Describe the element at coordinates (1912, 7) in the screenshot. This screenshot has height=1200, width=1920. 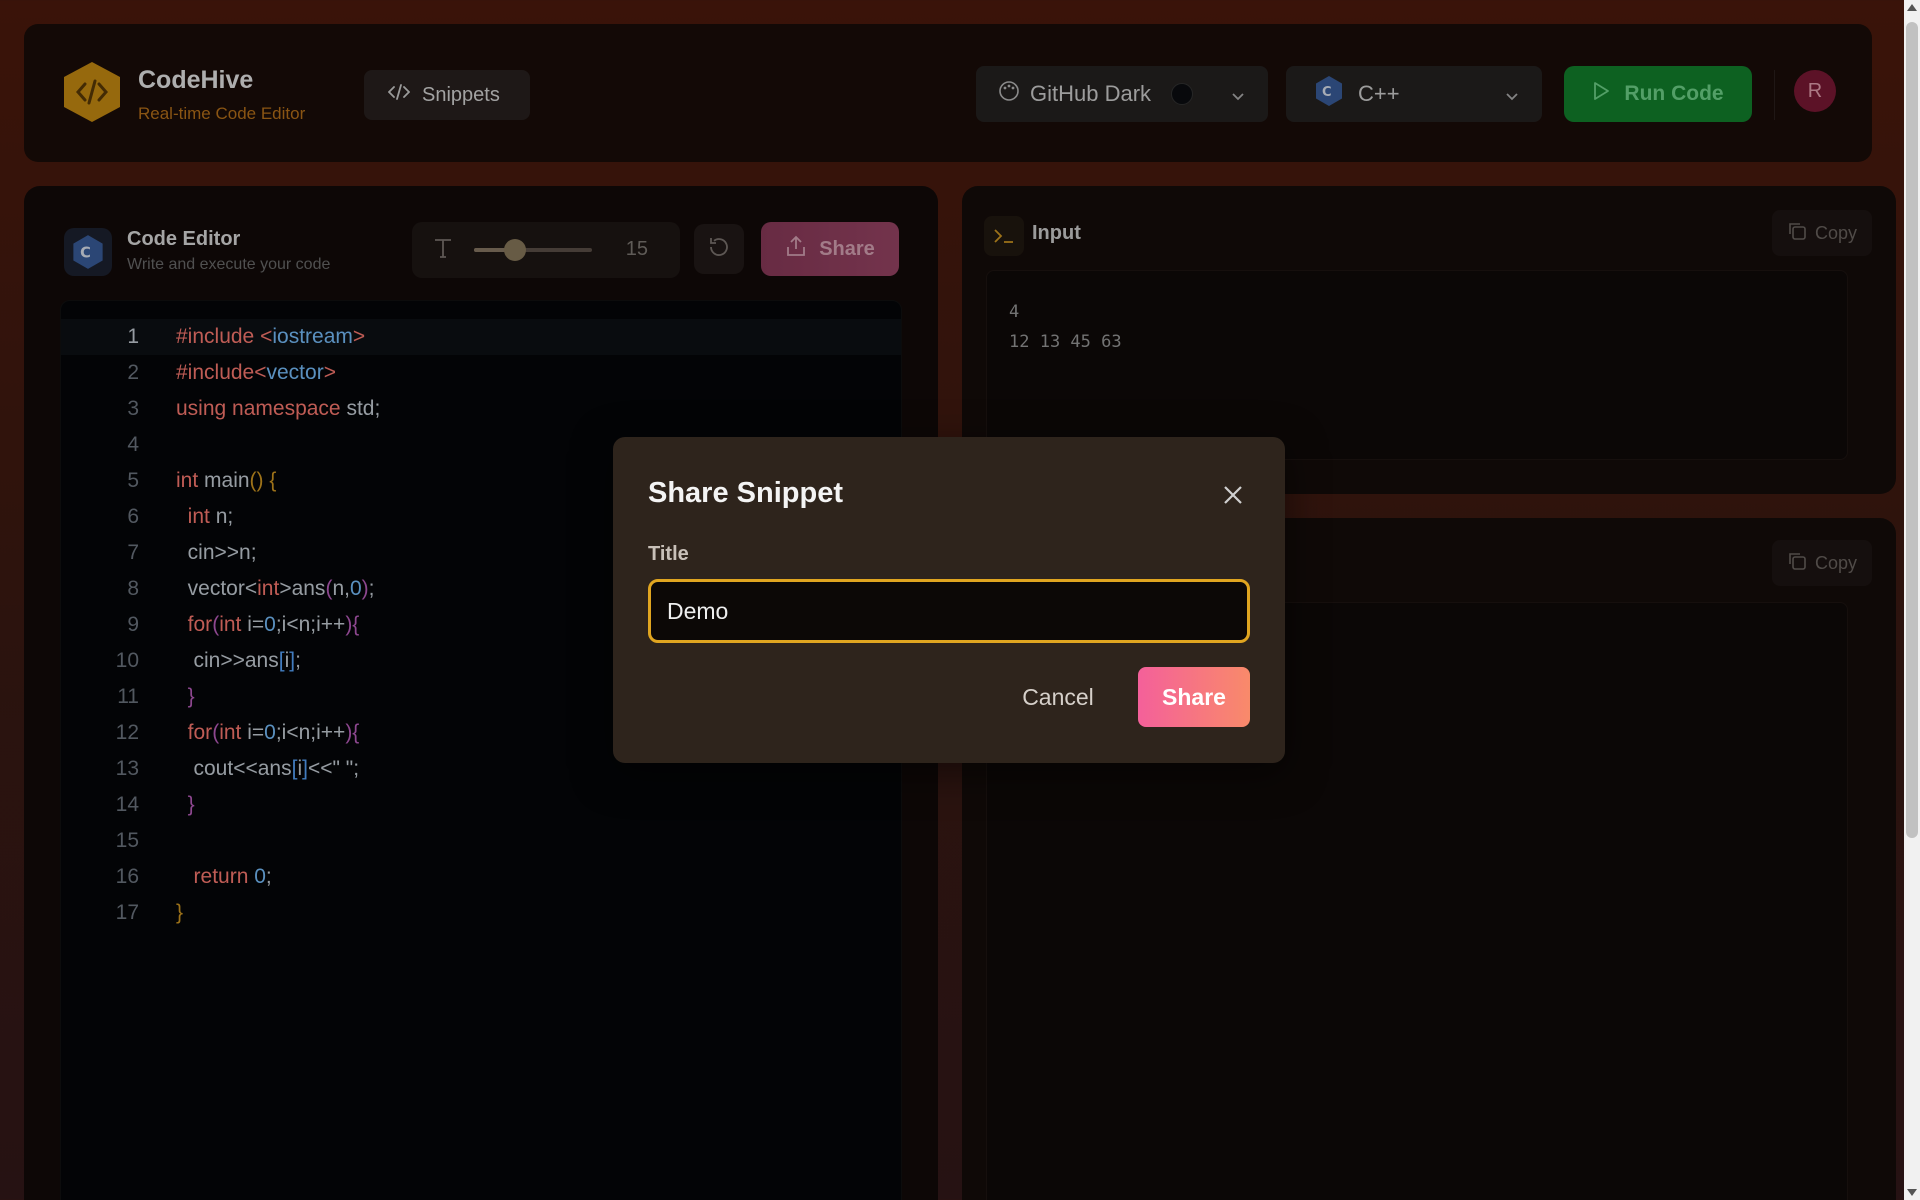
I see `scroll-up-arrow-icon` at that location.